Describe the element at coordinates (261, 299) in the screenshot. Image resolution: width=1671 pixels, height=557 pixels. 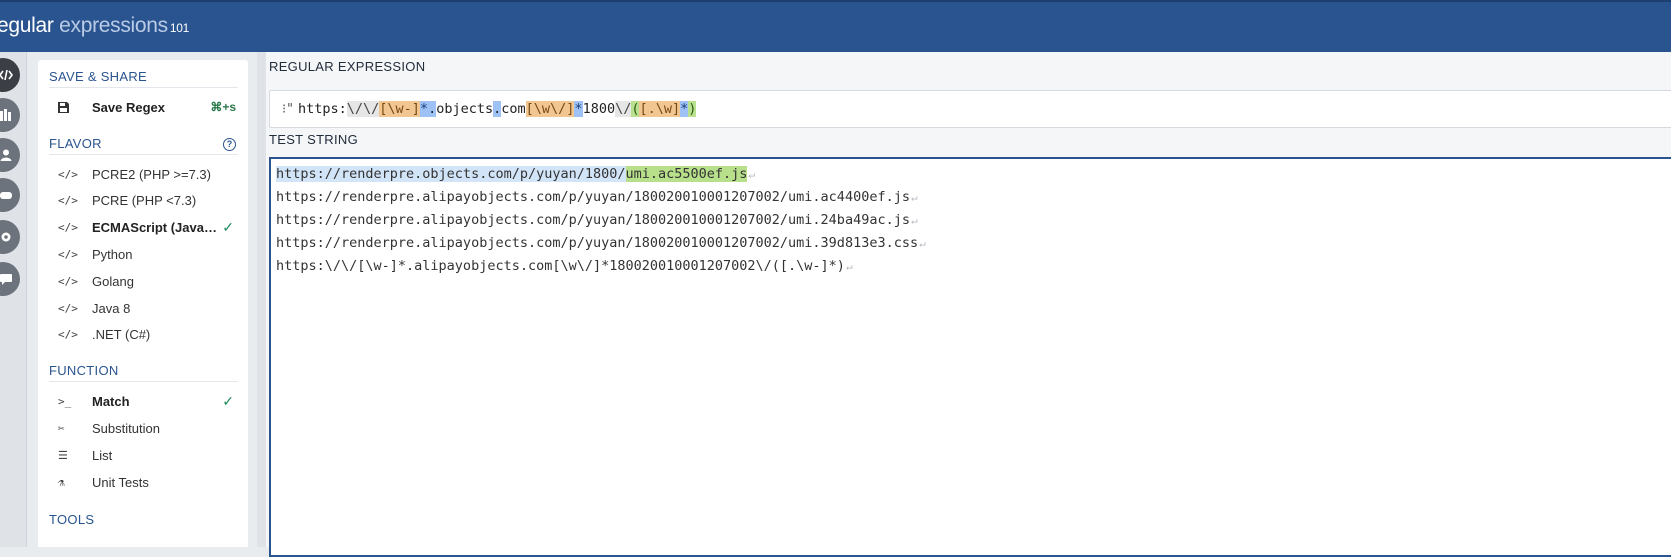
I see `panel-splitter` at that location.